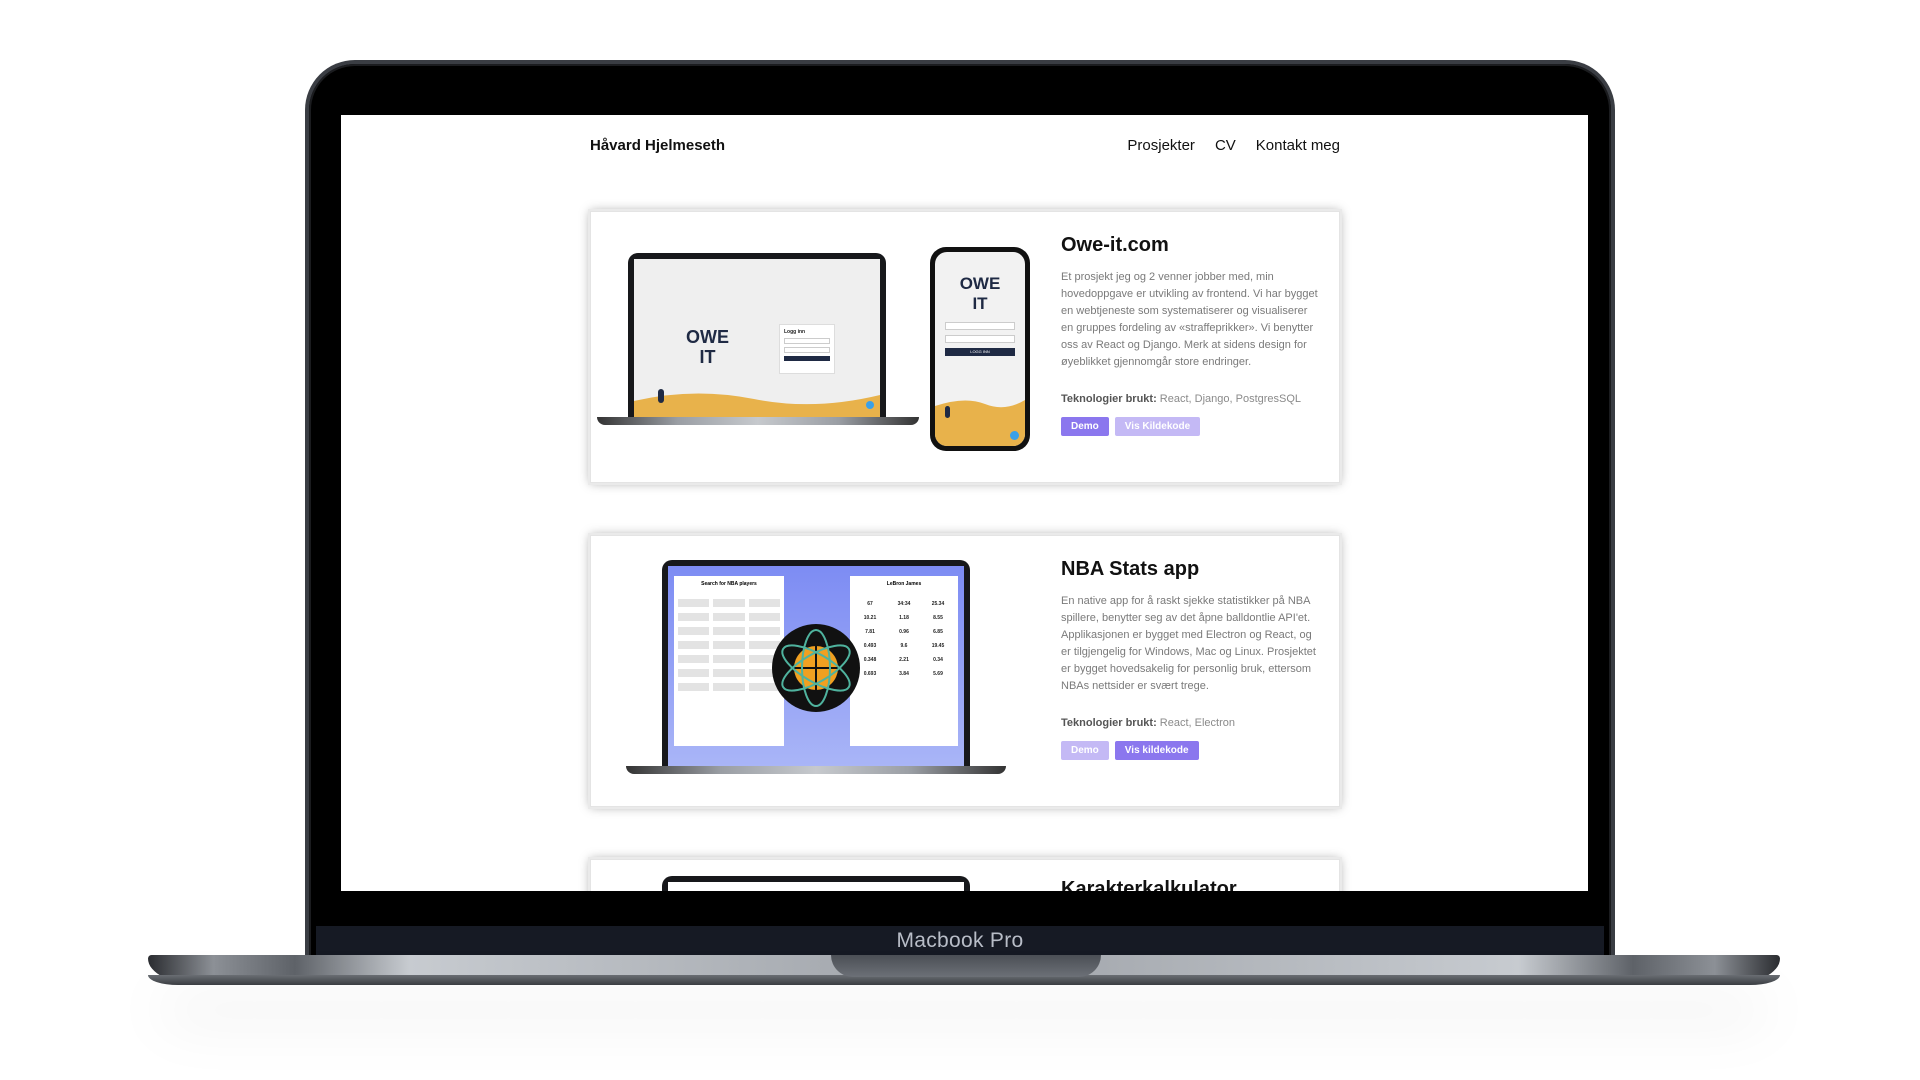 This screenshot has height=1080, width=1920. I want to click on phone-owe-it-logo: OWE IT, so click(980, 294).